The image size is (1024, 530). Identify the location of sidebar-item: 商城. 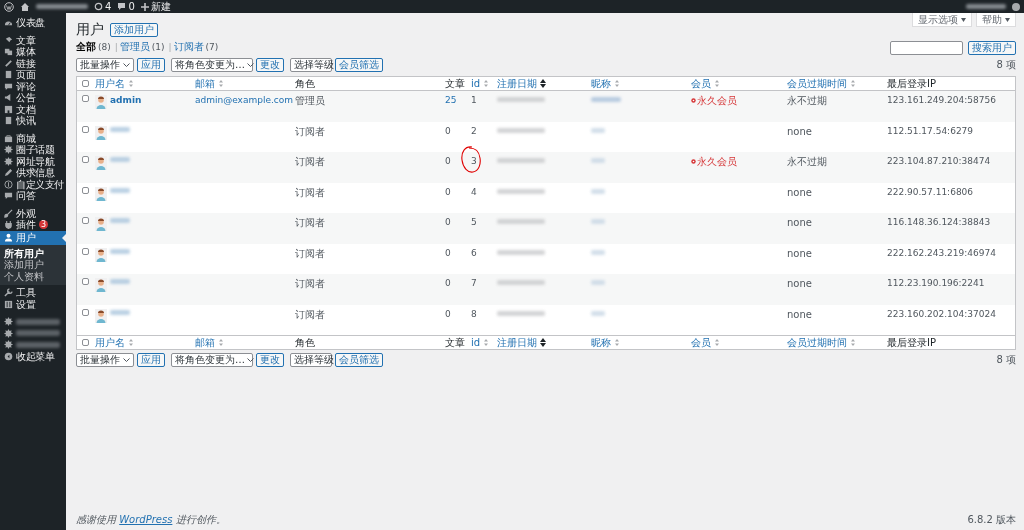
(33, 138).